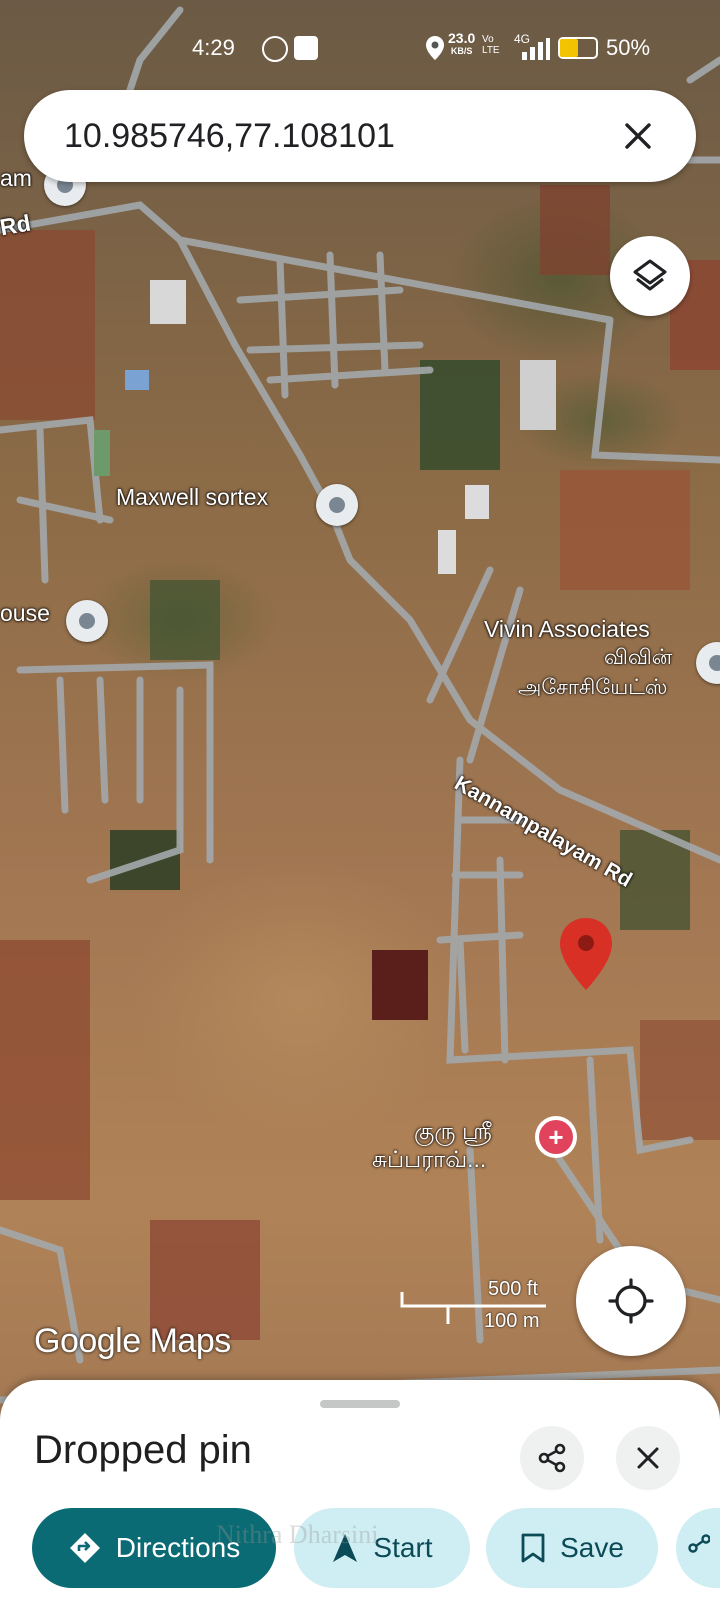  I want to click on clear-search-button, so click(638, 136).